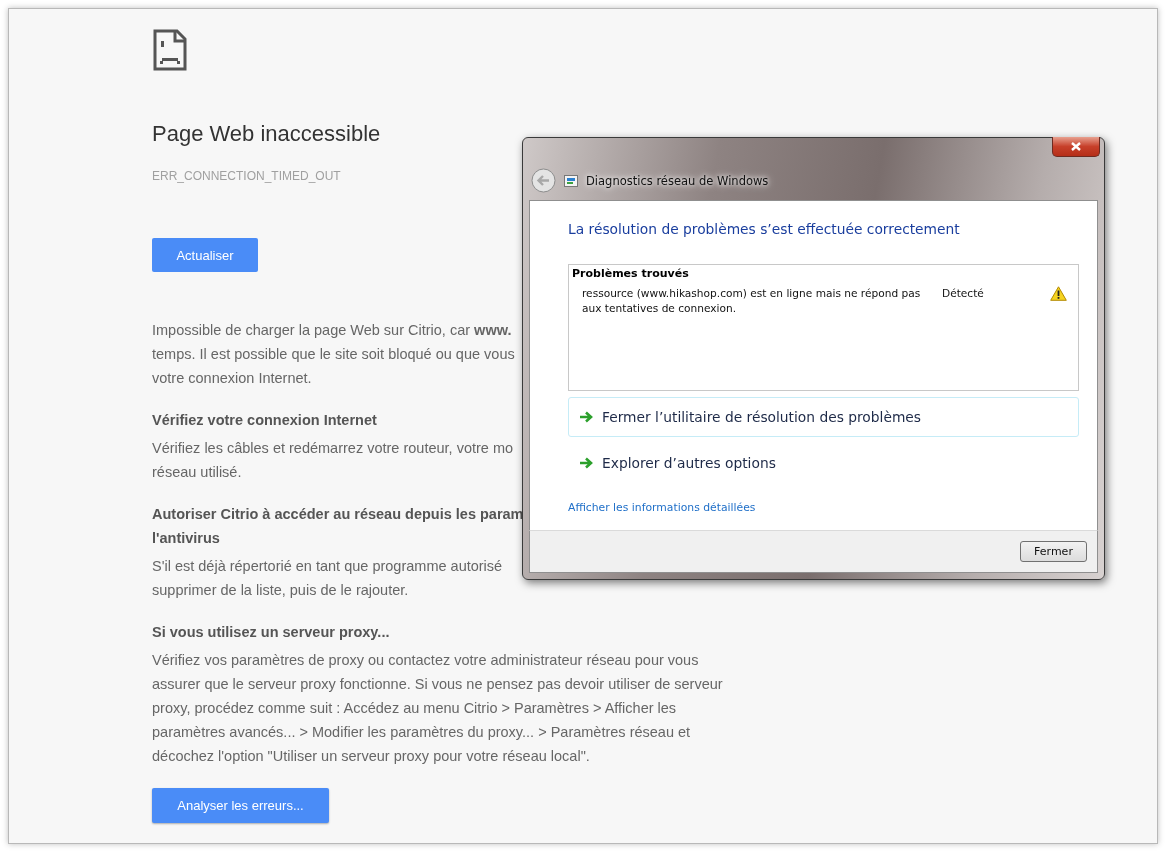 This screenshot has height=853, width=1168. I want to click on body-text: Impossible de charger la page Web sur Citrio, car www., so click(332, 330).